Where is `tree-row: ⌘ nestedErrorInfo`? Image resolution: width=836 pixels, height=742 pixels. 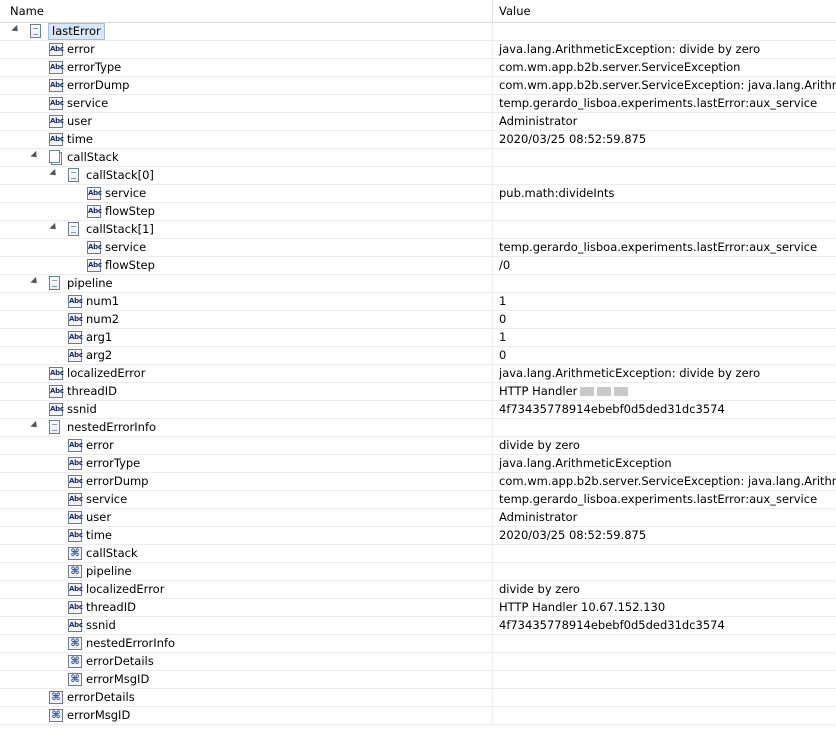 tree-row: ⌘ nestedErrorInfo is located at coordinates (418, 644).